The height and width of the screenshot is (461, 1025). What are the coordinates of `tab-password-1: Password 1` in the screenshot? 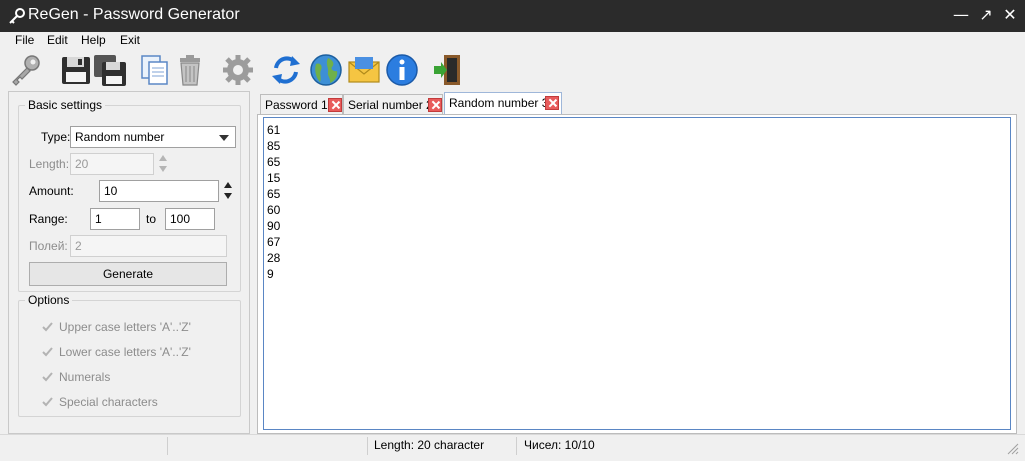 It's located at (301, 104).